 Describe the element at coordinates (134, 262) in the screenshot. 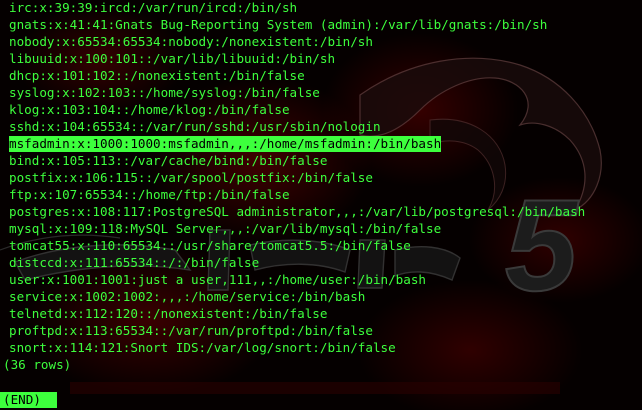

I see `passwd-line: distccd:x:111:65534::/:/bin/false` at that location.